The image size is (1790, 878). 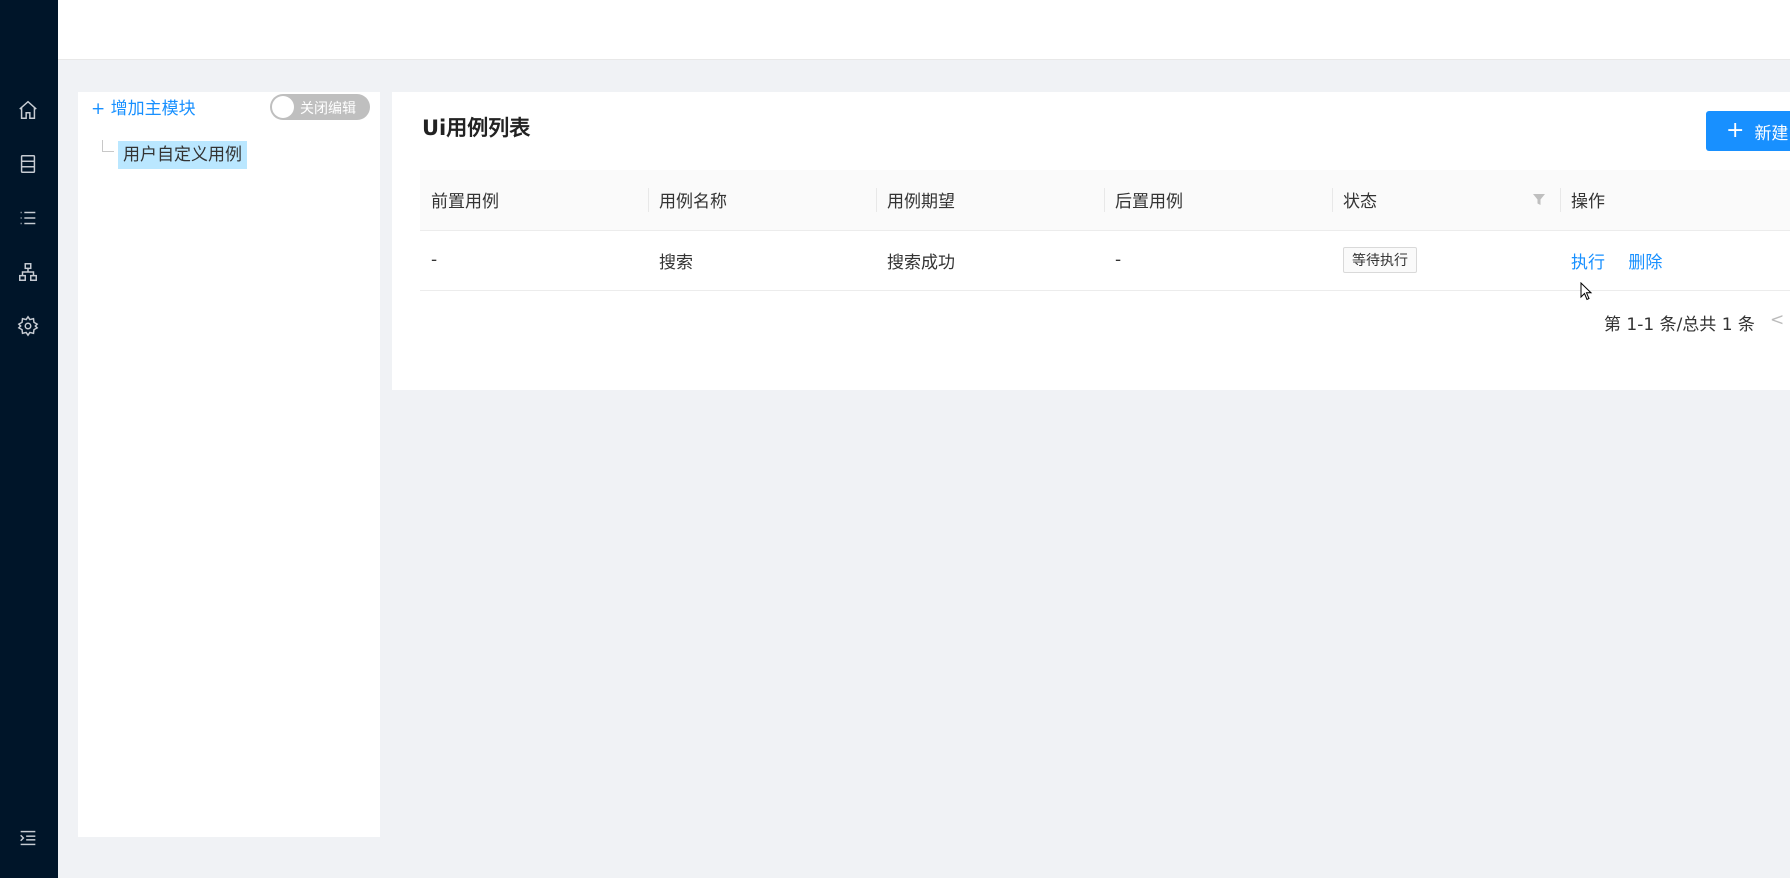 I want to click on edit-toggle: 关闭编辑, so click(x=320, y=107).